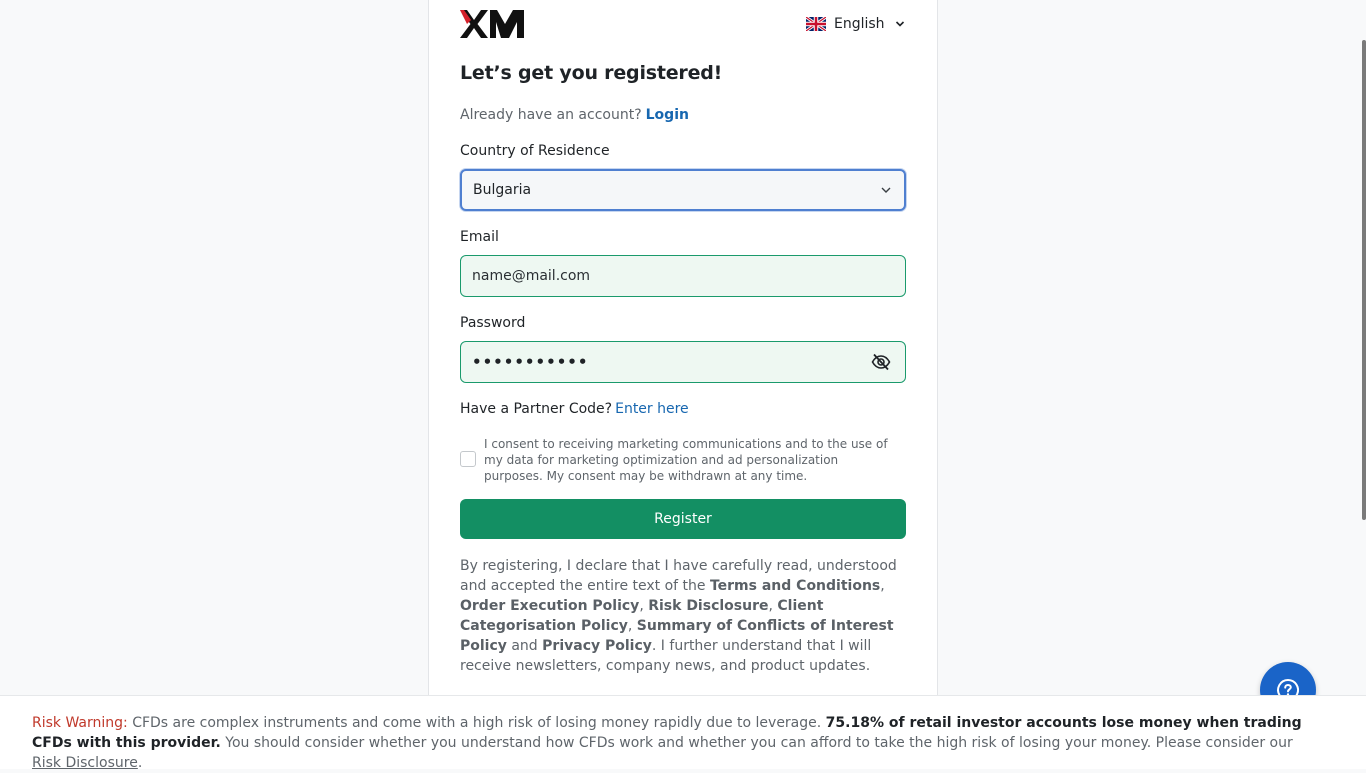 This screenshot has width=1366, height=773. Describe the element at coordinates (881, 362) in the screenshot. I see `eye-off-icon` at that location.